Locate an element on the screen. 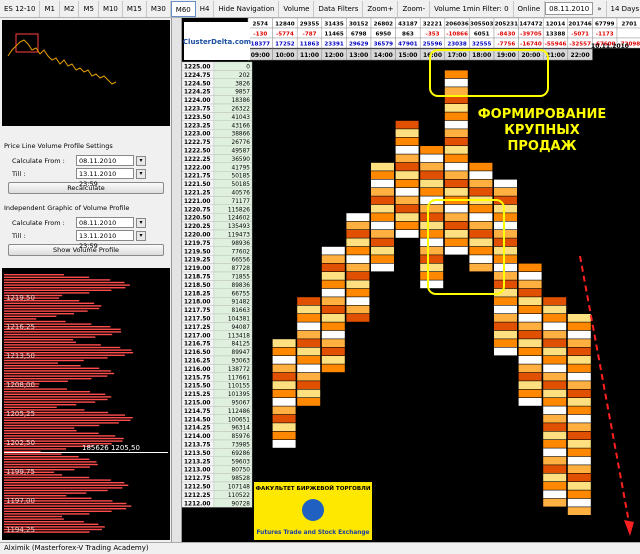 This screenshot has height=554, width=640. volume-label: 107148 is located at coordinates (239, 488).